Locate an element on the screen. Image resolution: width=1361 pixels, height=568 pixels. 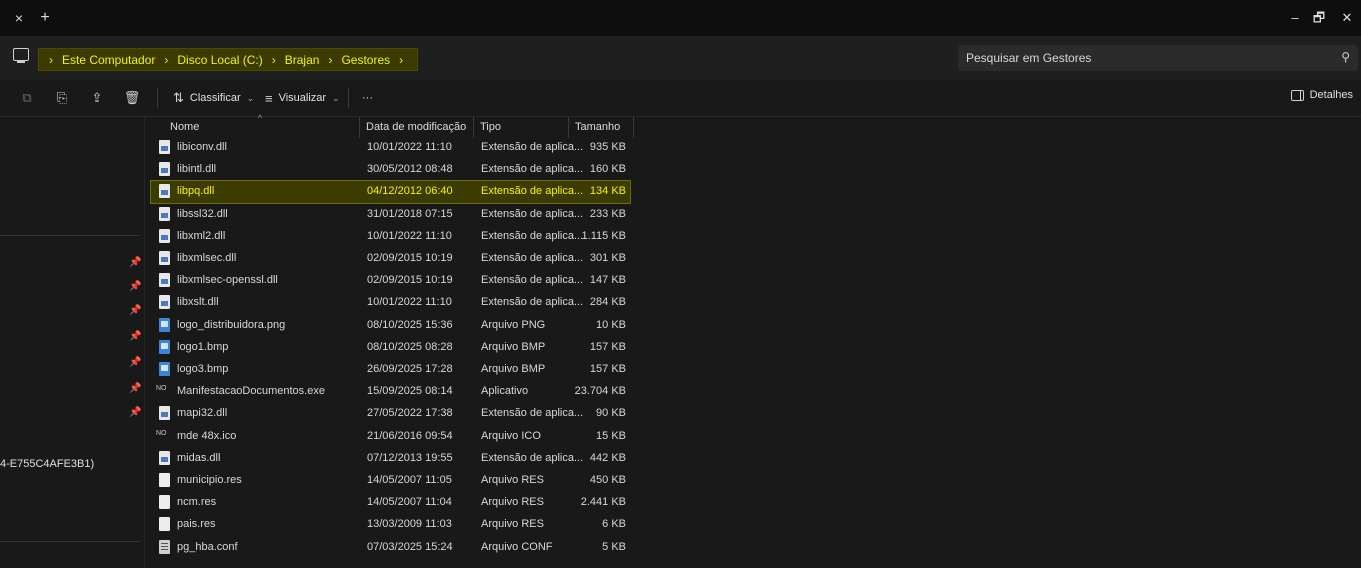
file-name: logo_distribuidora.png is located at coordinates (231, 324).